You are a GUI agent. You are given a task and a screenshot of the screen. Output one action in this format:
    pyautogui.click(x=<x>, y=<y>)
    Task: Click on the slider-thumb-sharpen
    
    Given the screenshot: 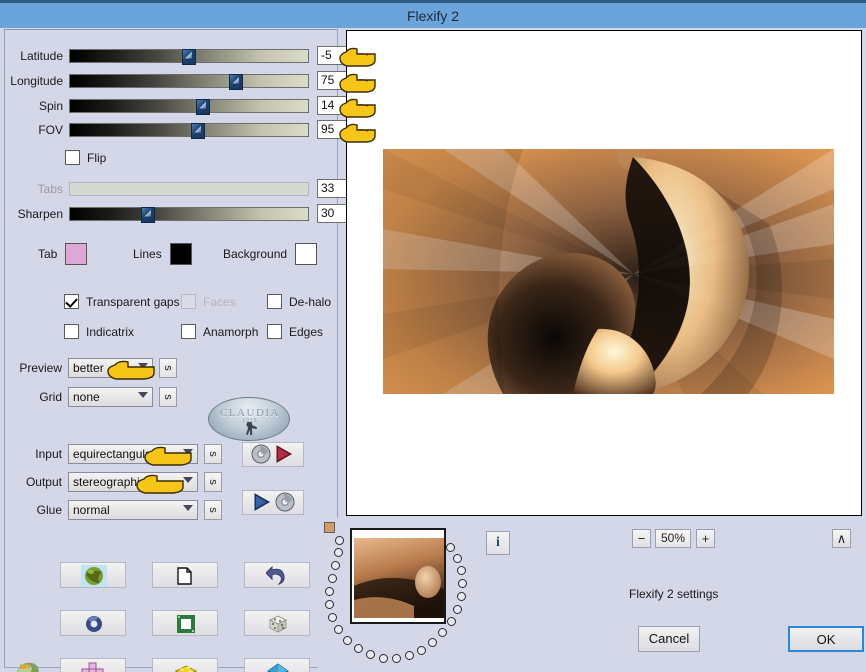 What is the action you would take?
    pyautogui.click(x=148, y=214)
    